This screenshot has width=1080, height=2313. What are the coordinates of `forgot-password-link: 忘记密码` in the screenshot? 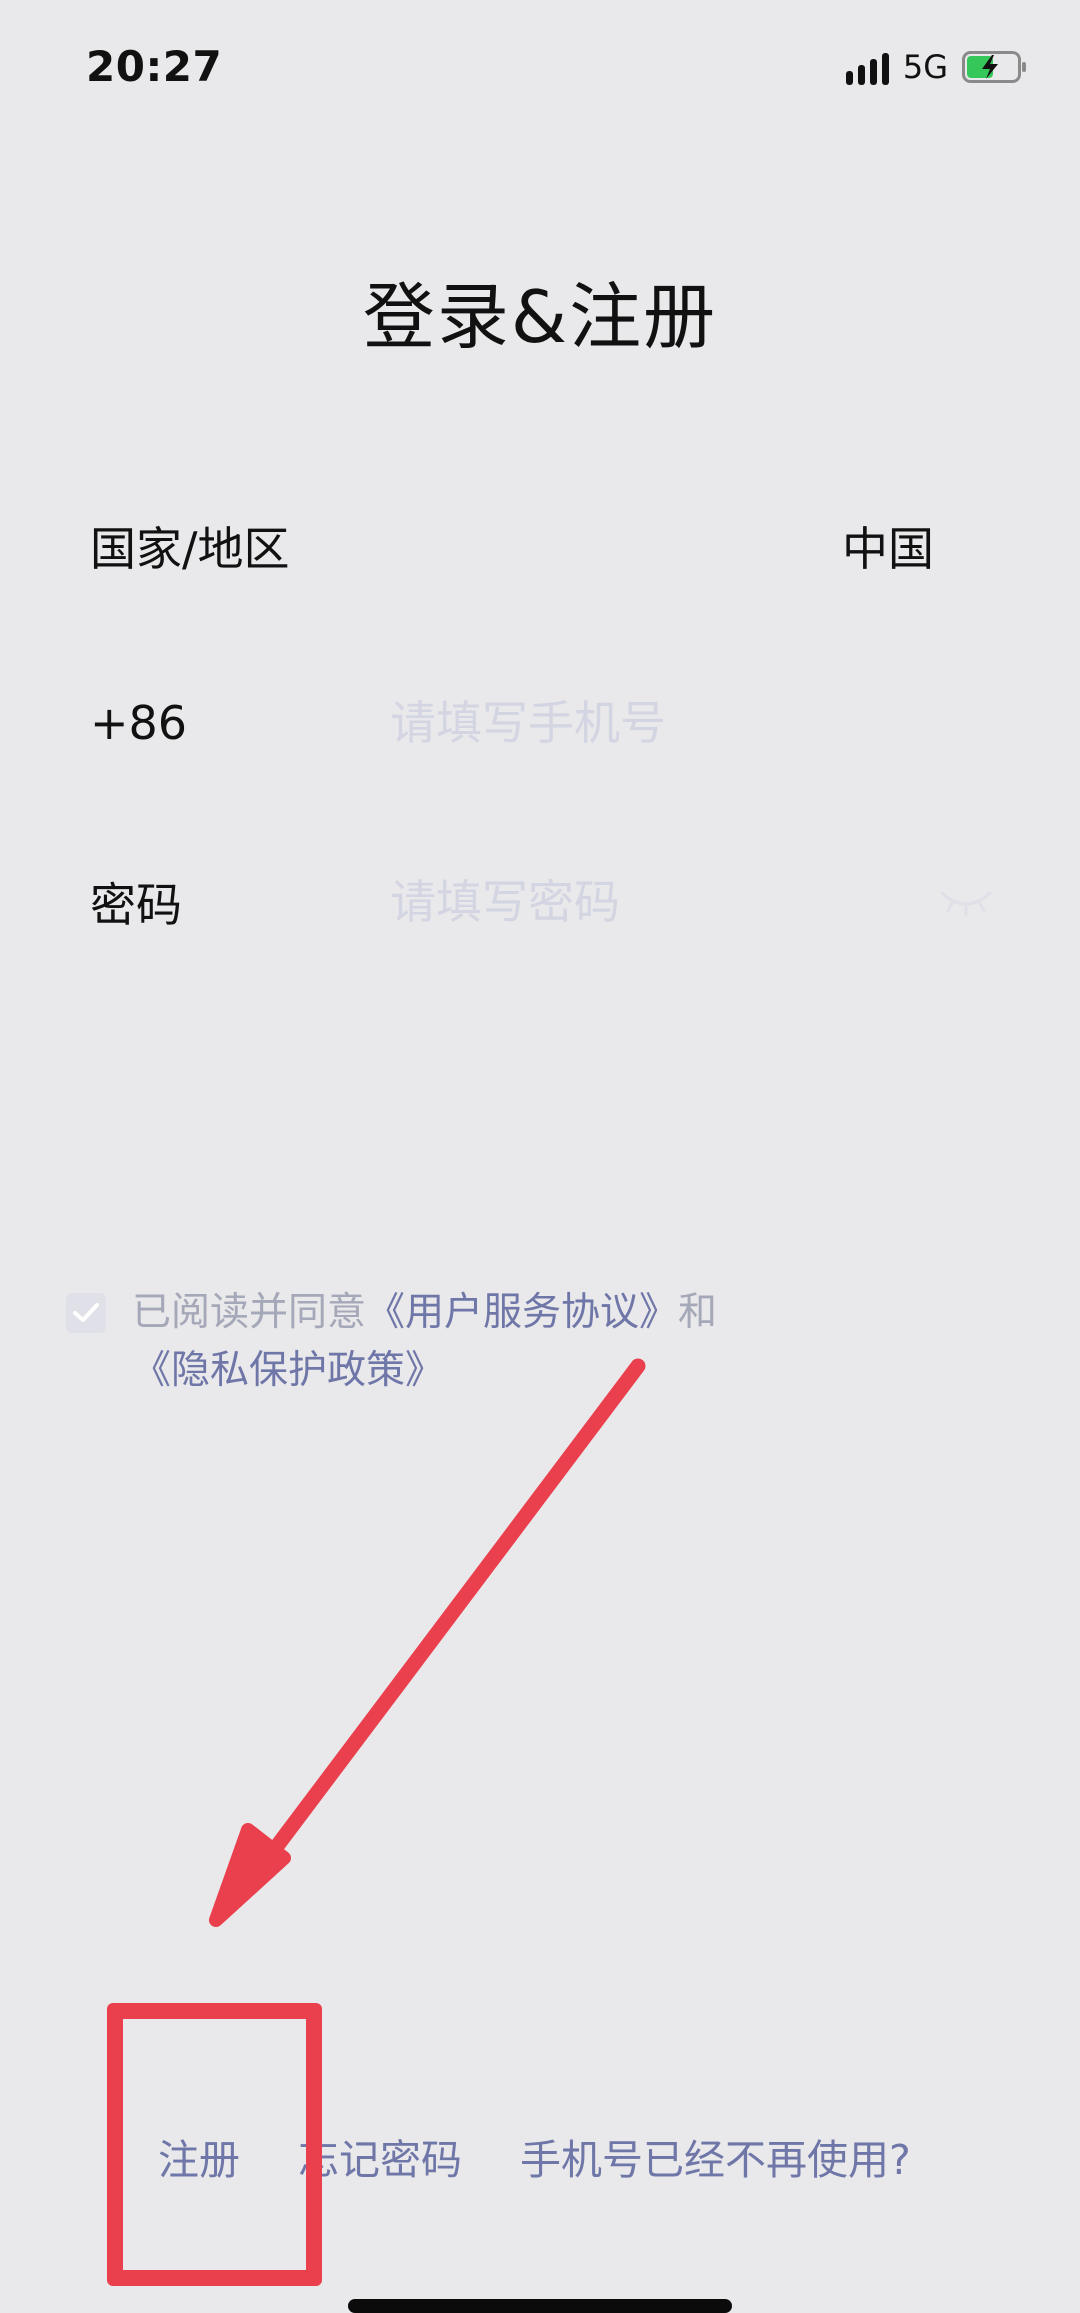 It's located at (380, 2156).